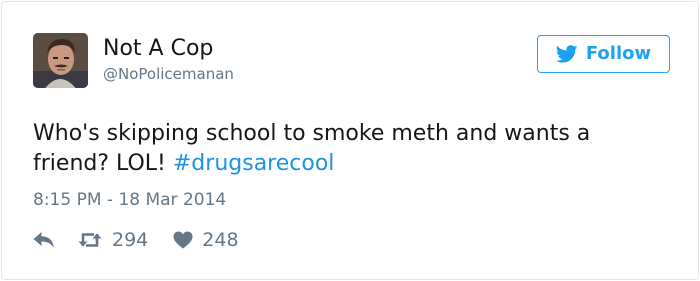 Image resolution: width=700 pixels, height=281 pixels. I want to click on author-display-name: Not A Cop, so click(158, 49).